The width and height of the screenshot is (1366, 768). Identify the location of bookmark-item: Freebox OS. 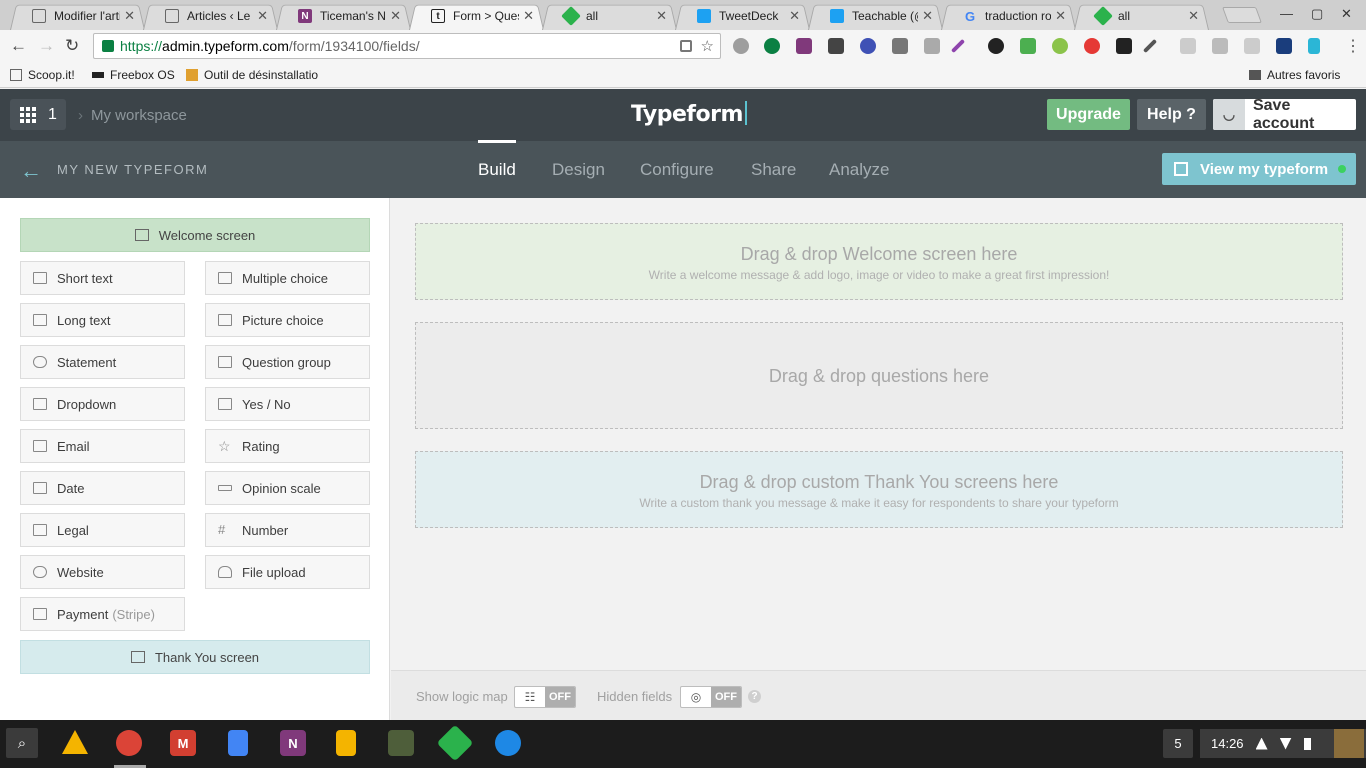
(133, 75).